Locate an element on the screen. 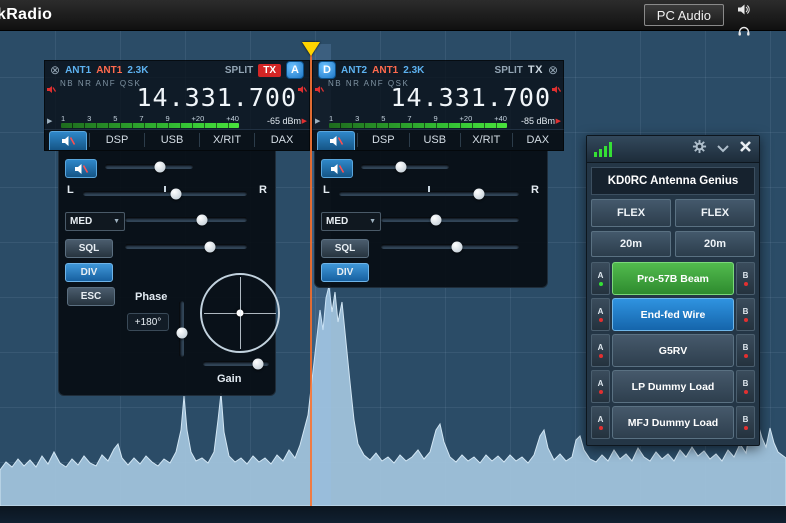 This screenshot has height=523, width=786. pc-audio-button: PC Audio is located at coordinates (683, 15).